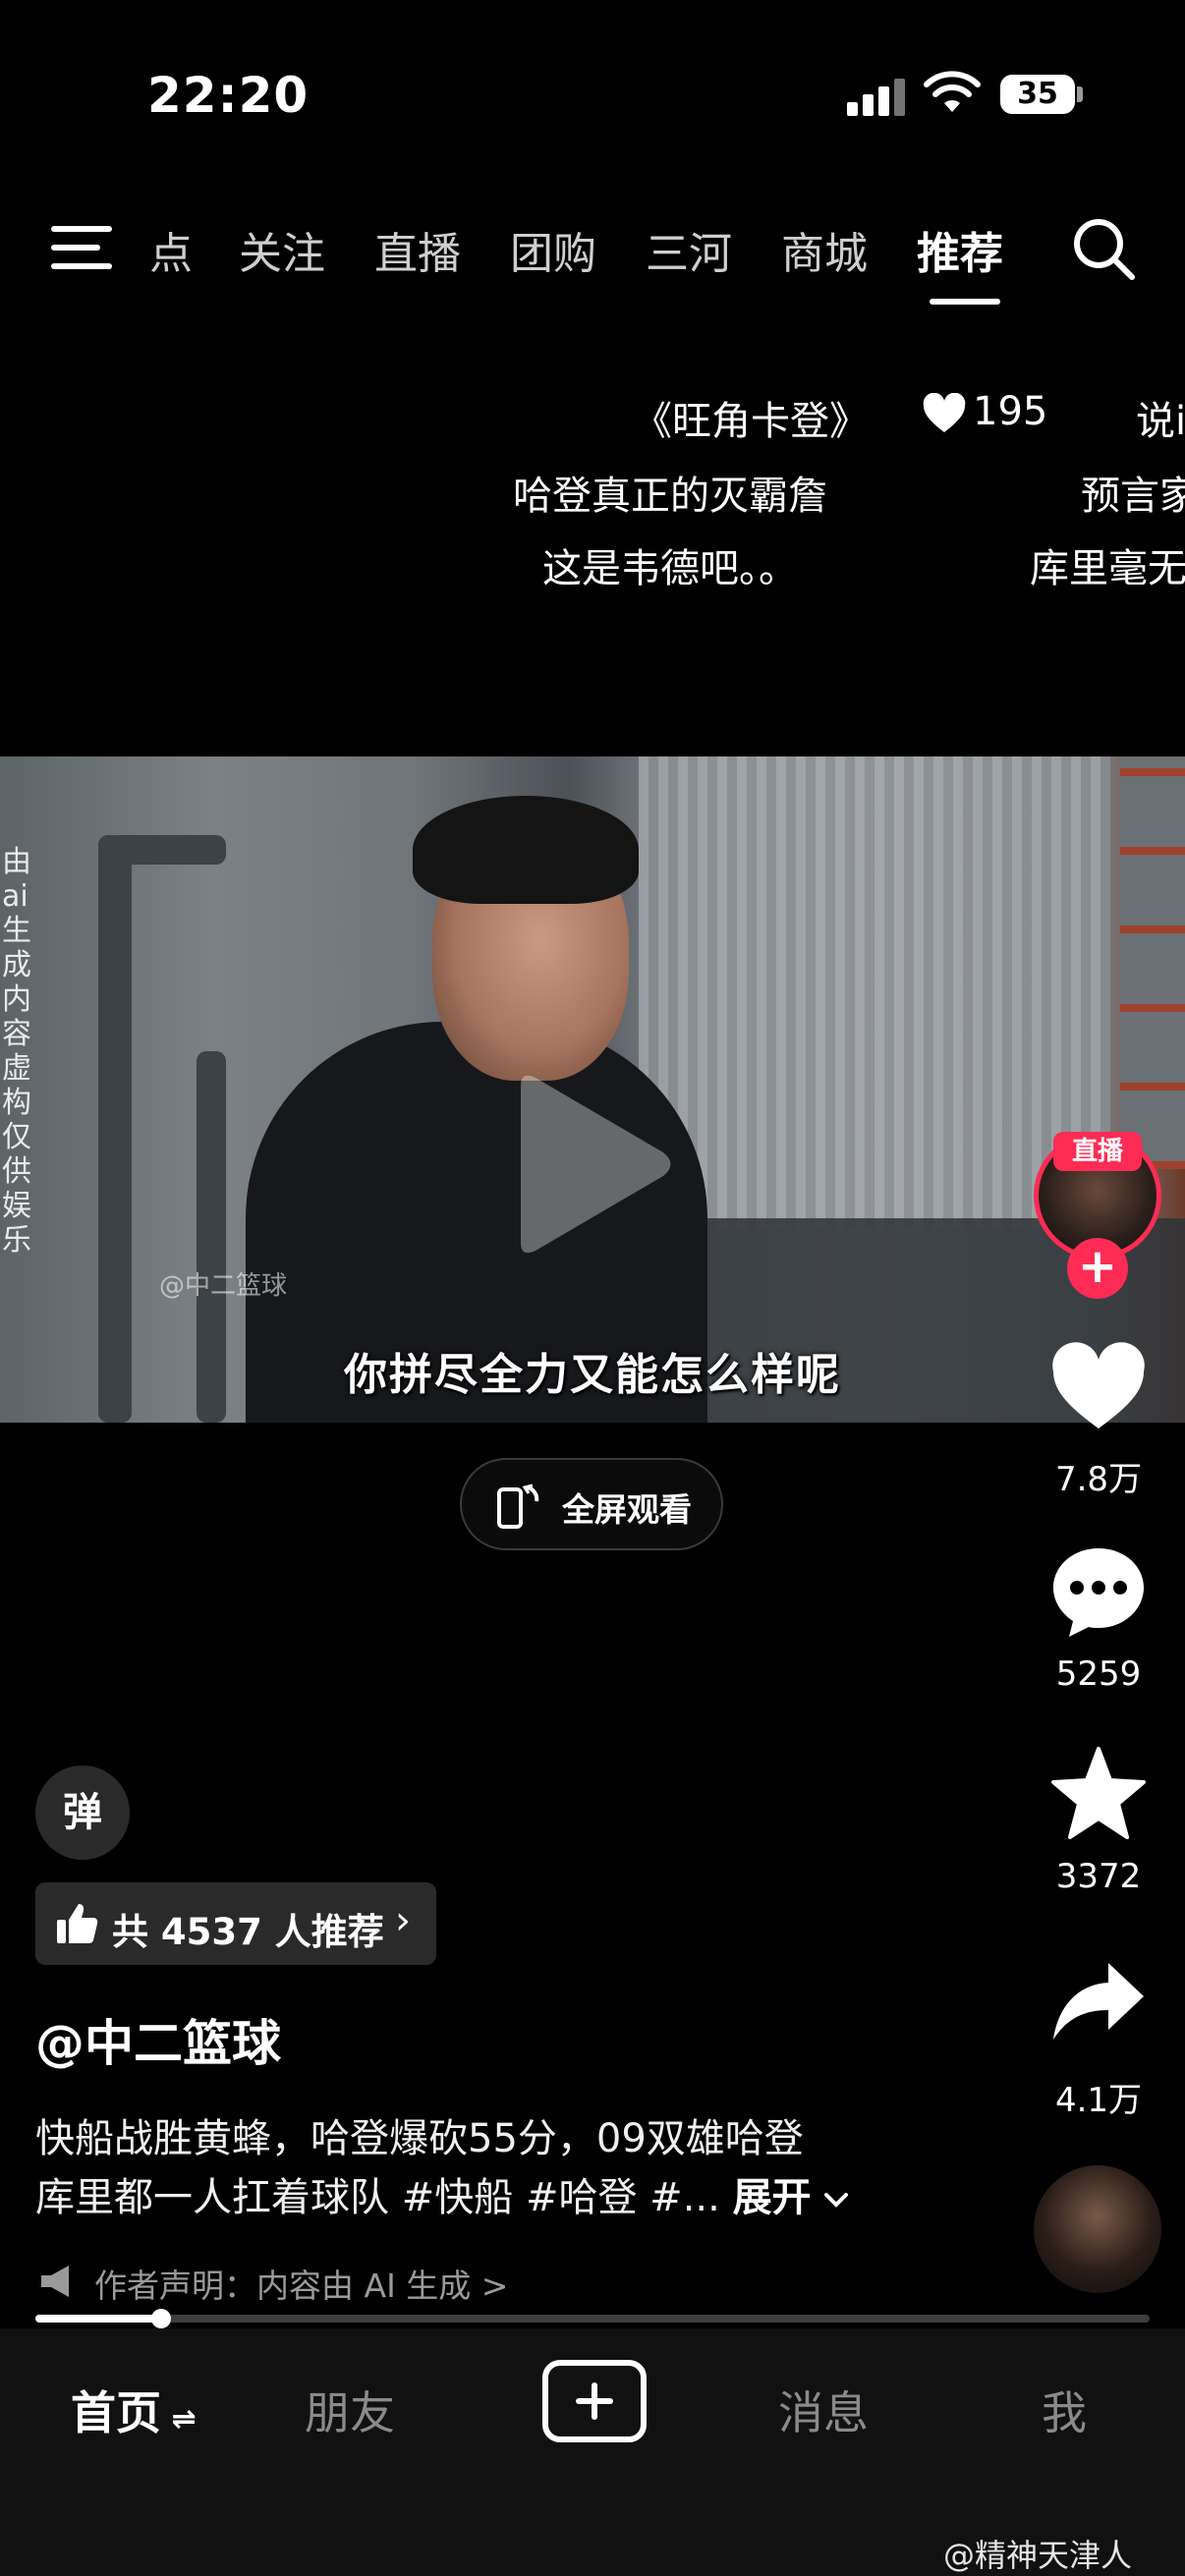 The height and width of the screenshot is (2576, 1185). I want to click on battery-tip, so click(1080, 94).